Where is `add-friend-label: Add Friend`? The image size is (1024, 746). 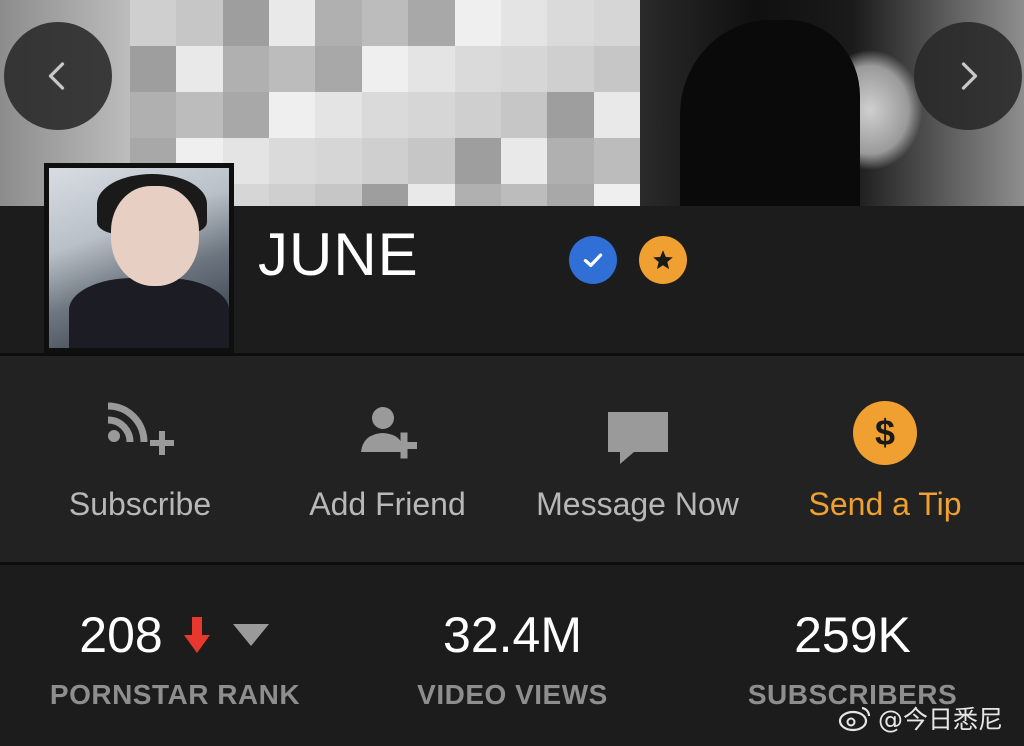 add-friend-label: Add Friend is located at coordinates (387, 504).